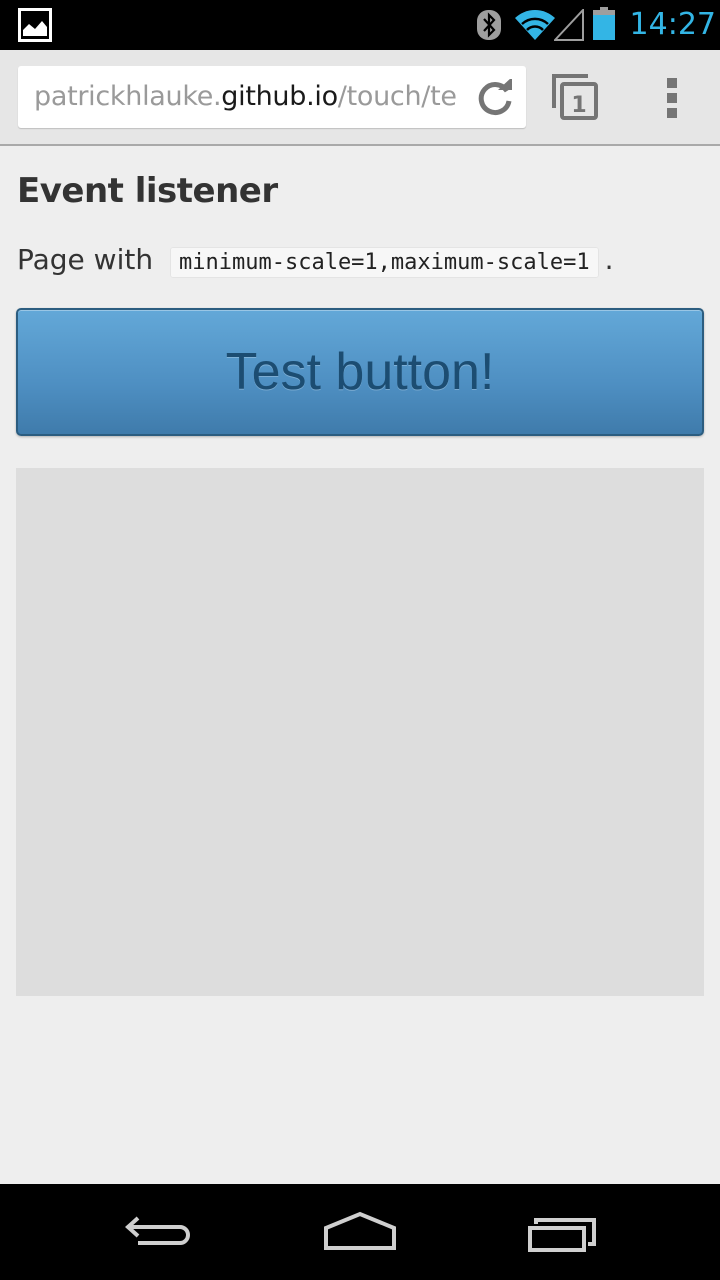 The width and height of the screenshot is (720, 1280). Describe the element at coordinates (384, 262) in the screenshot. I see `viewport-code: minimum-scale=1,maximum-scale=1` at that location.